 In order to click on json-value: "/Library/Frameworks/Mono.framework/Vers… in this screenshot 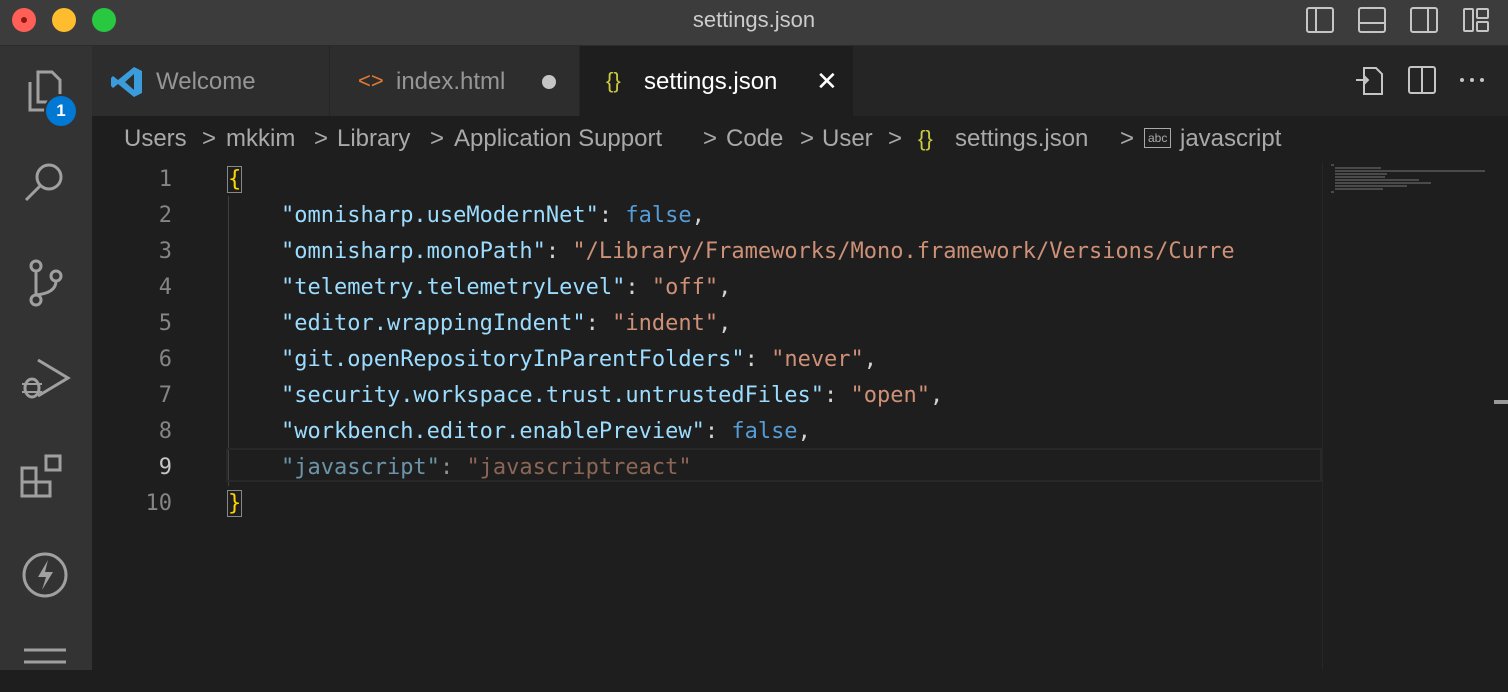, I will do `click(903, 251)`.